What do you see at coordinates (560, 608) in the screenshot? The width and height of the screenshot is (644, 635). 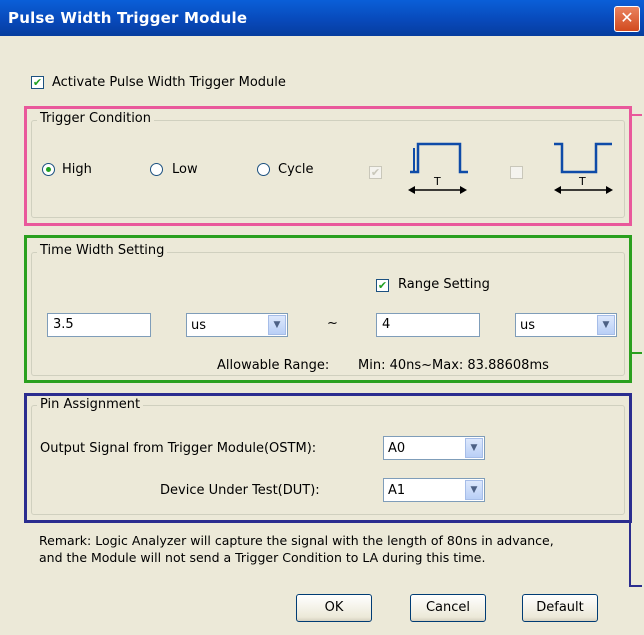 I see `default-button: Default` at bounding box center [560, 608].